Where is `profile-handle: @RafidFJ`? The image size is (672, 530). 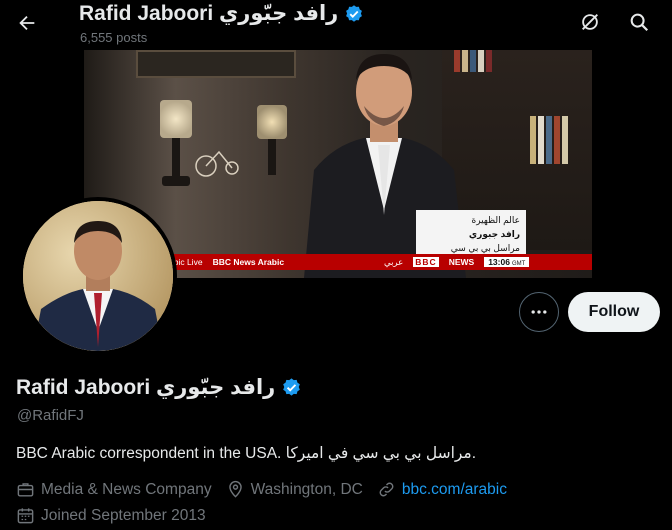 profile-handle: @RafidFJ is located at coordinates (50, 415).